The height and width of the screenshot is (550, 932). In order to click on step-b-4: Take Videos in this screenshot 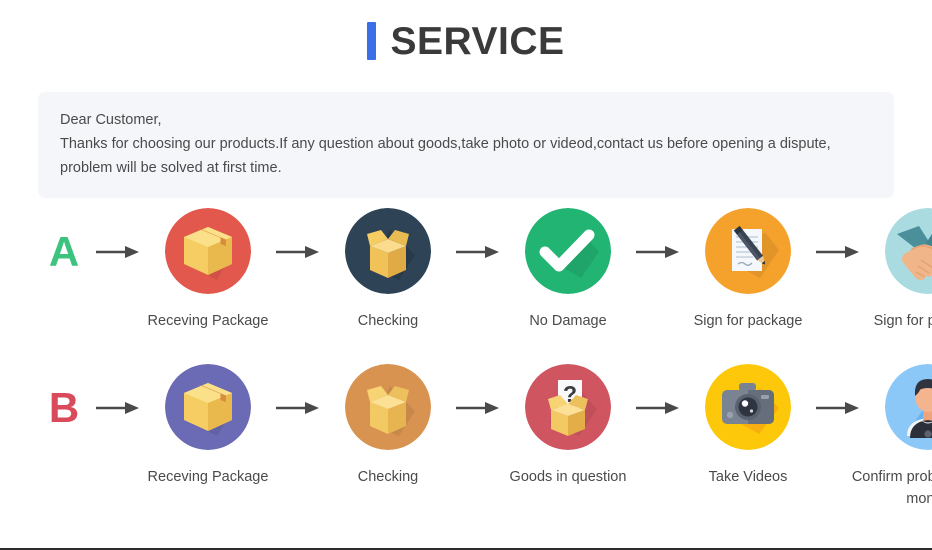, I will do `click(748, 426)`.